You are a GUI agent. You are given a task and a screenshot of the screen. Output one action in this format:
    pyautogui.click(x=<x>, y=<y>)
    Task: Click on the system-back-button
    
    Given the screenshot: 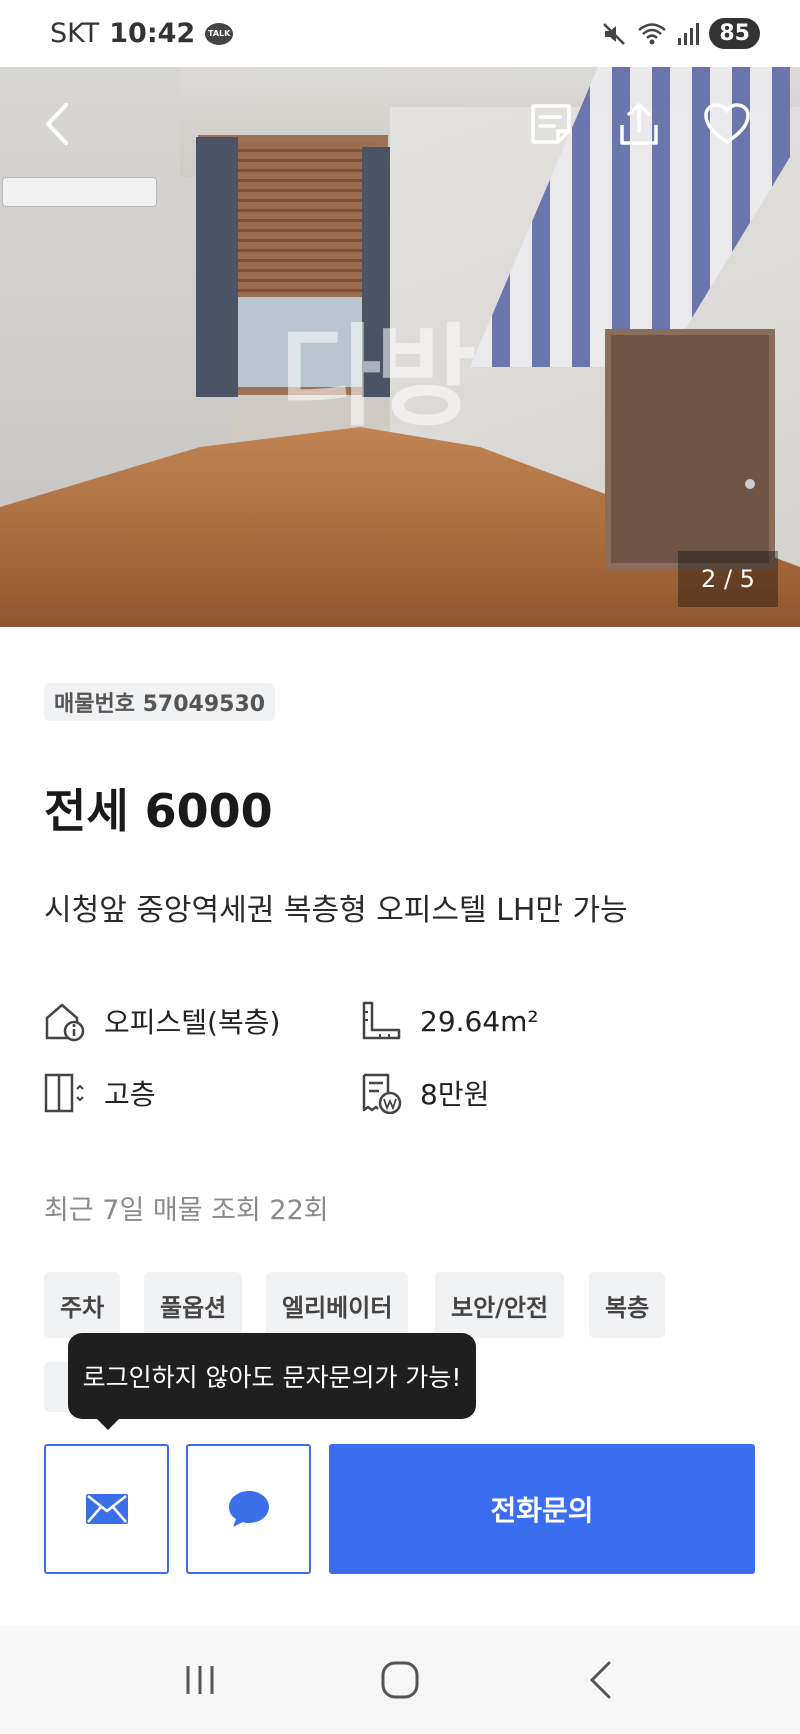 What is the action you would take?
    pyautogui.click(x=600, y=1680)
    